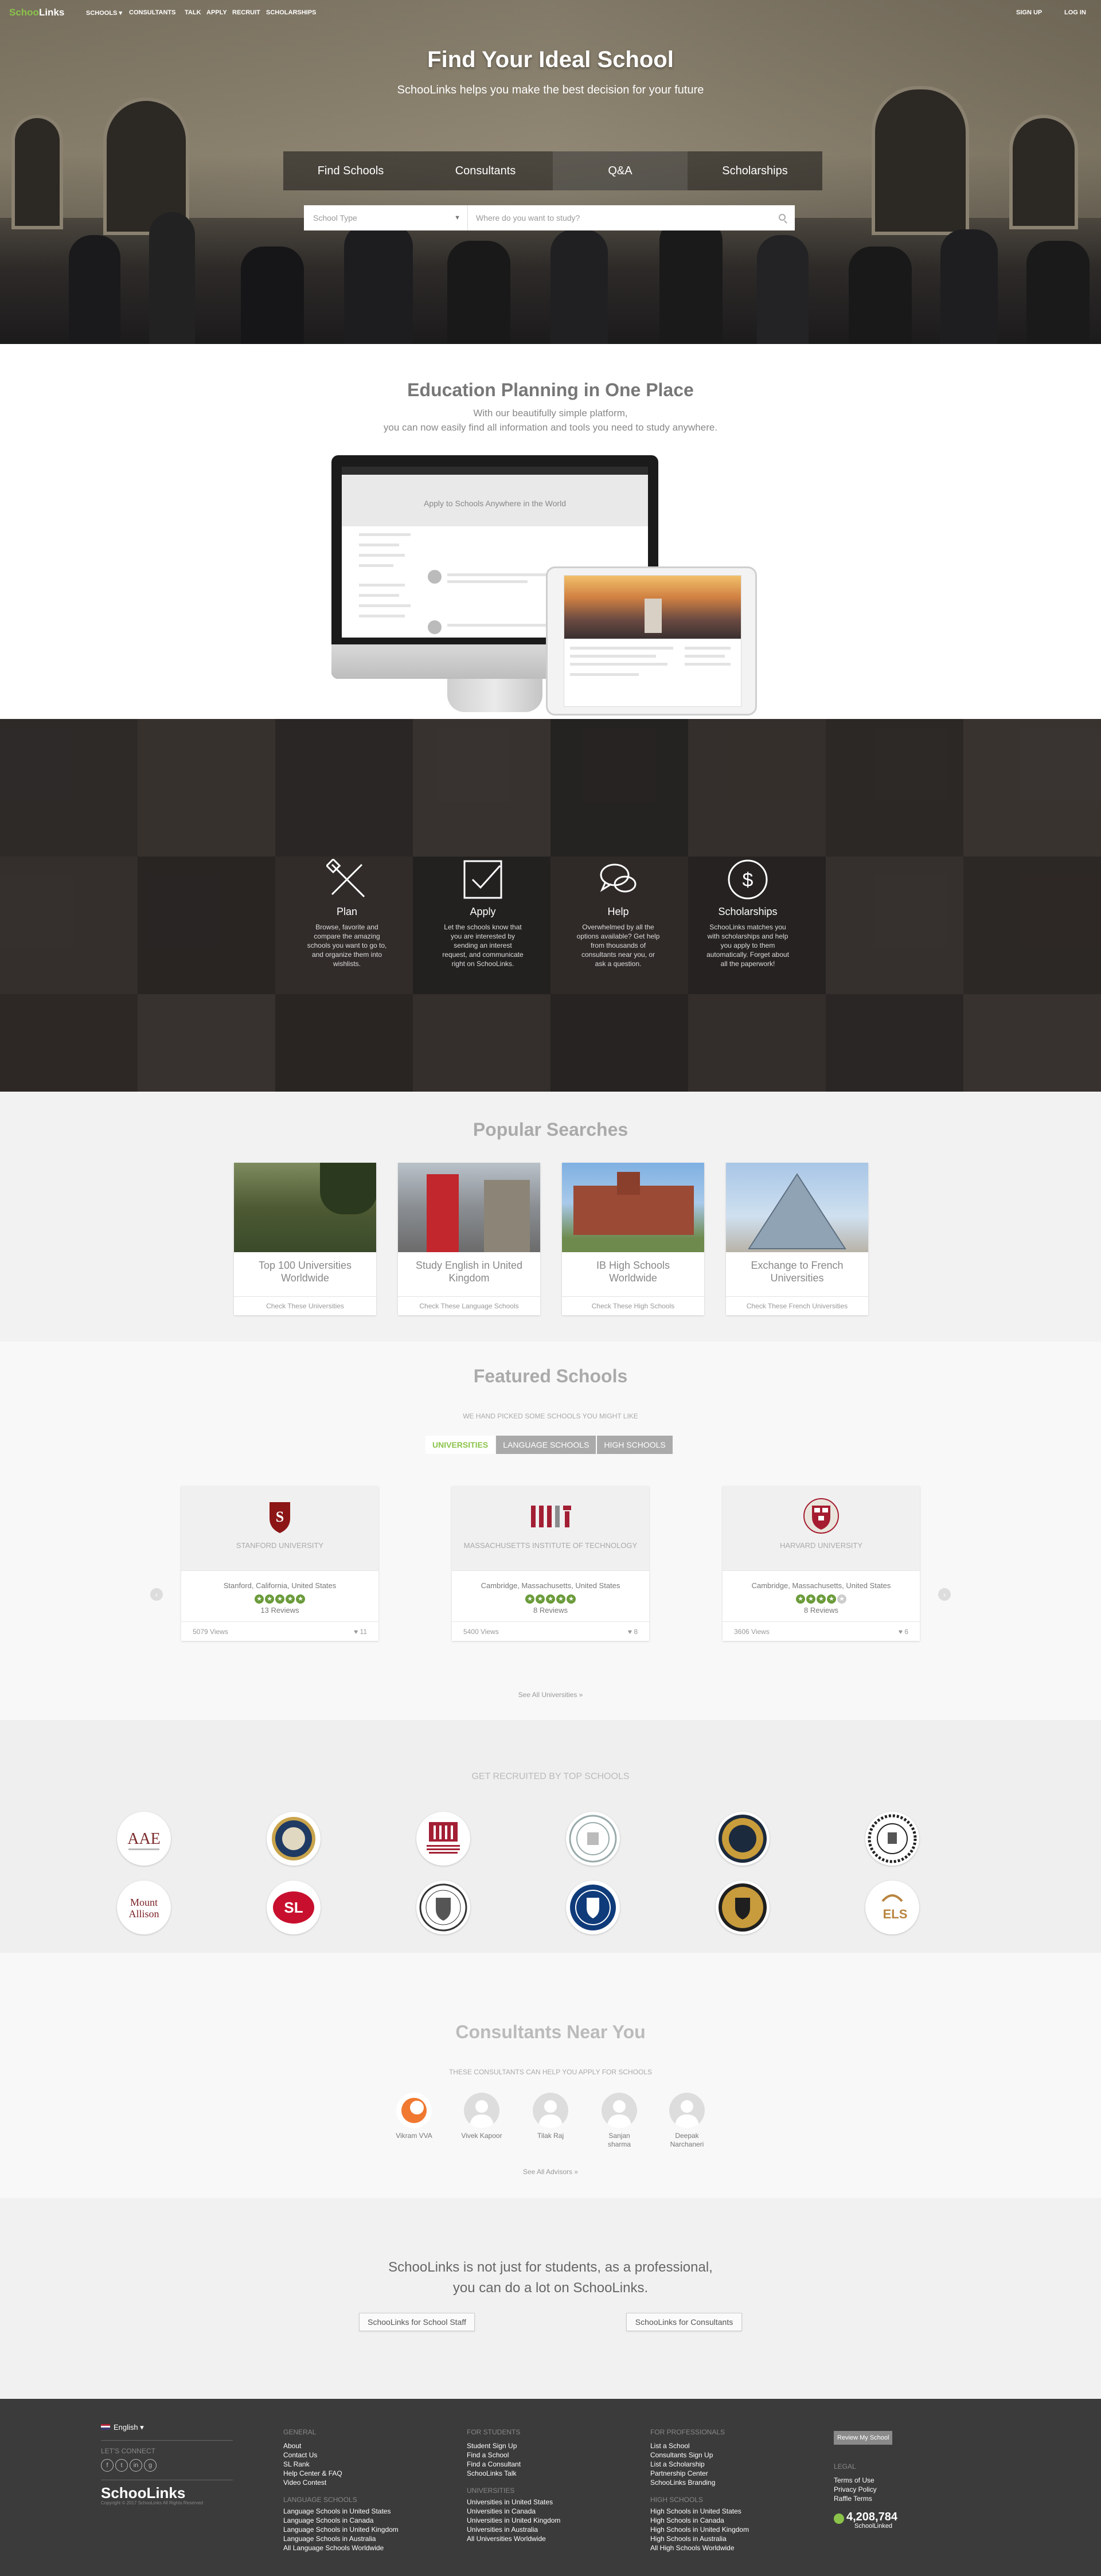  Describe the element at coordinates (156, 1594) in the screenshot. I see `carousel-prev-button: ‹` at that location.